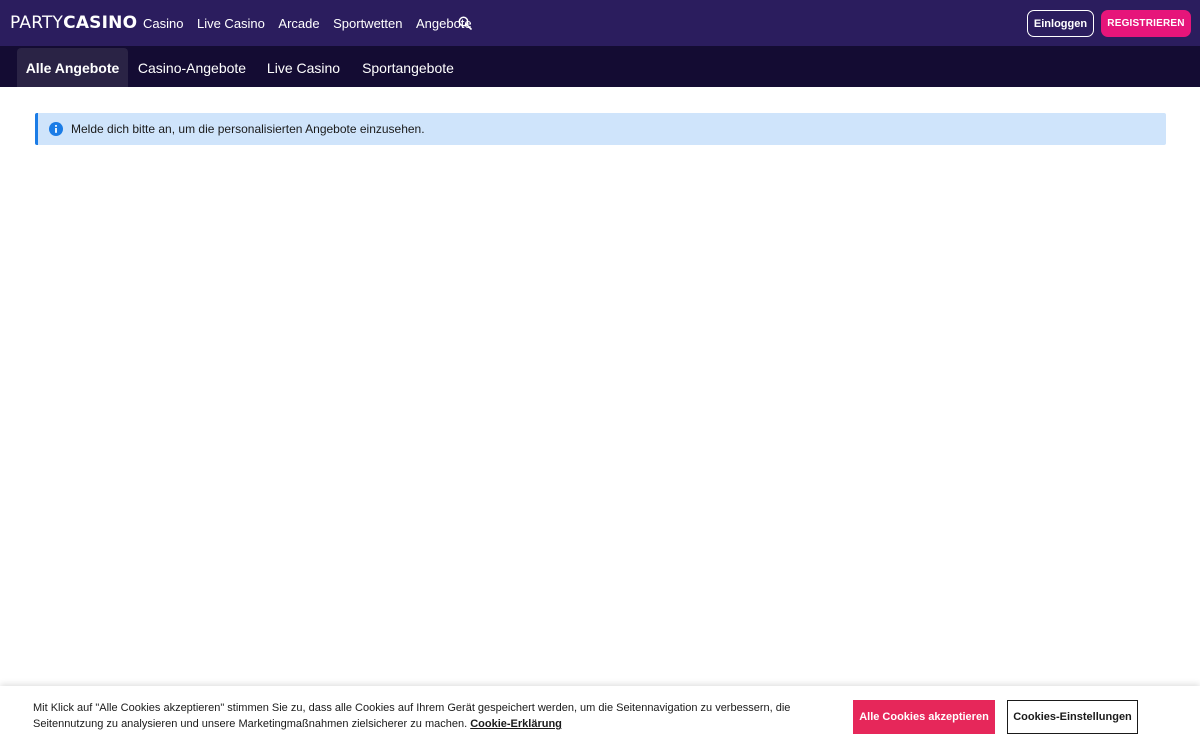 The image size is (1200, 750). What do you see at coordinates (1072, 717) in the screenshot?
I see `cookie-settings-button: Cookies-Einstellungen` at bounding box center [1072, 717].